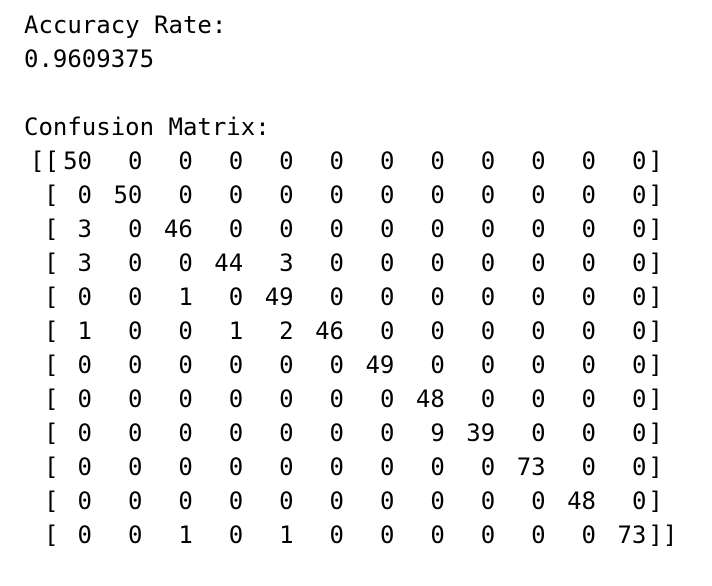  Describe the element at coordinates (229, 263) in the screenshot. I see `matrix-cell: 44` at that location.